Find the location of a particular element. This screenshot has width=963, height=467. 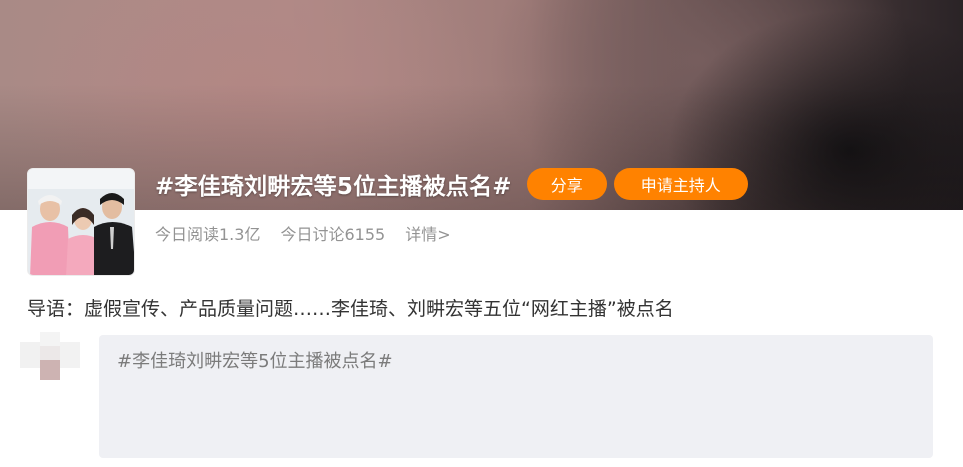

detail-link: 详情> is located at coordinates (427, 233).